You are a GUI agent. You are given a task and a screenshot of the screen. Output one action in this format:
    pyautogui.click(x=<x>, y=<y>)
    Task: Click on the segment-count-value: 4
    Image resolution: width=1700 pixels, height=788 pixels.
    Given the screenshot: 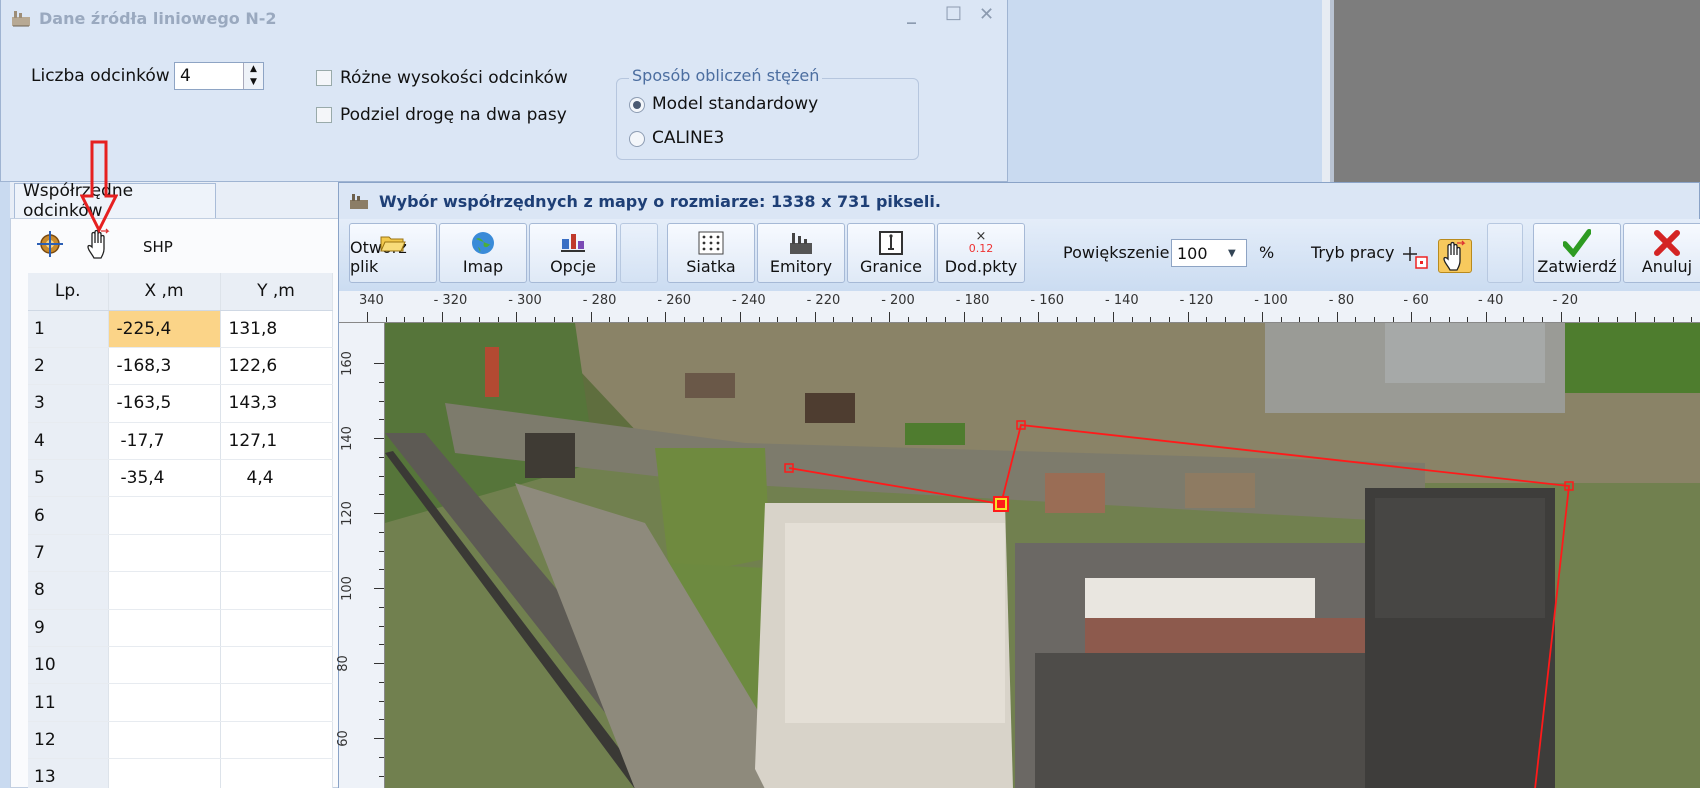 What is the action you would take?
    pyautogui.click(x=209, y=76)
    